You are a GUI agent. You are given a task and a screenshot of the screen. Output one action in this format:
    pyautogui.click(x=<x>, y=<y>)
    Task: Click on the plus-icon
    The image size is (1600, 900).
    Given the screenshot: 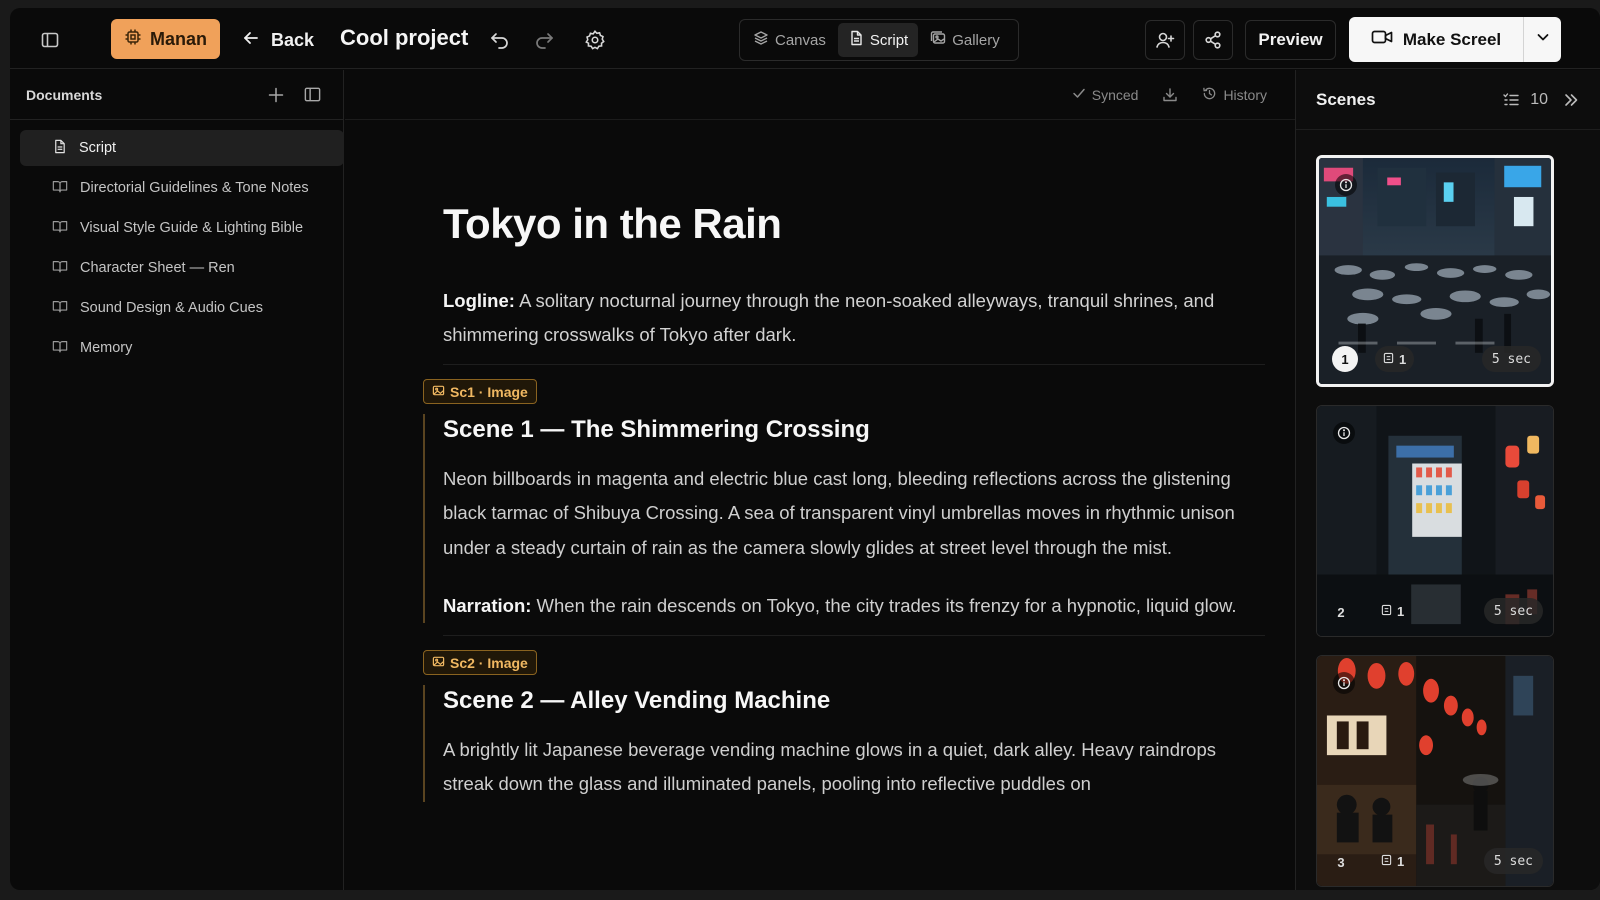 What is the action you would take?
    pyautogui.click(x=276, y=95)
    